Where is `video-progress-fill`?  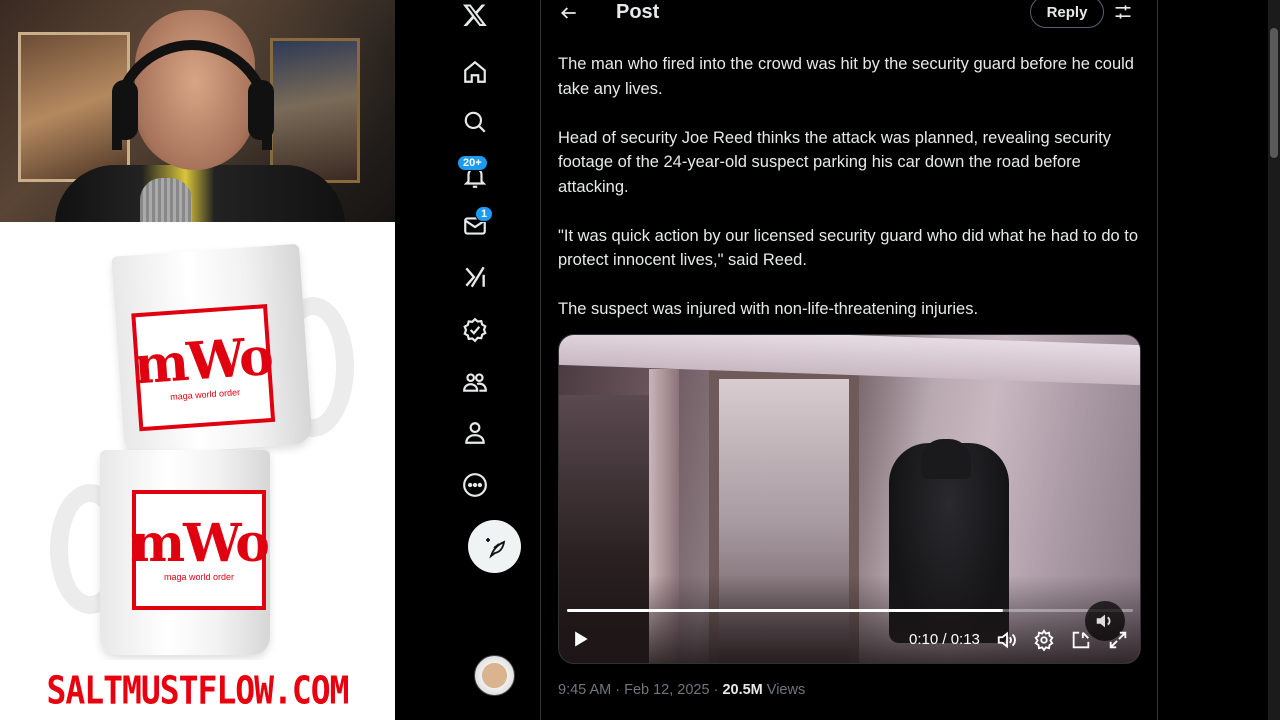 video-progress-fill is located at coordinates (785, 610).